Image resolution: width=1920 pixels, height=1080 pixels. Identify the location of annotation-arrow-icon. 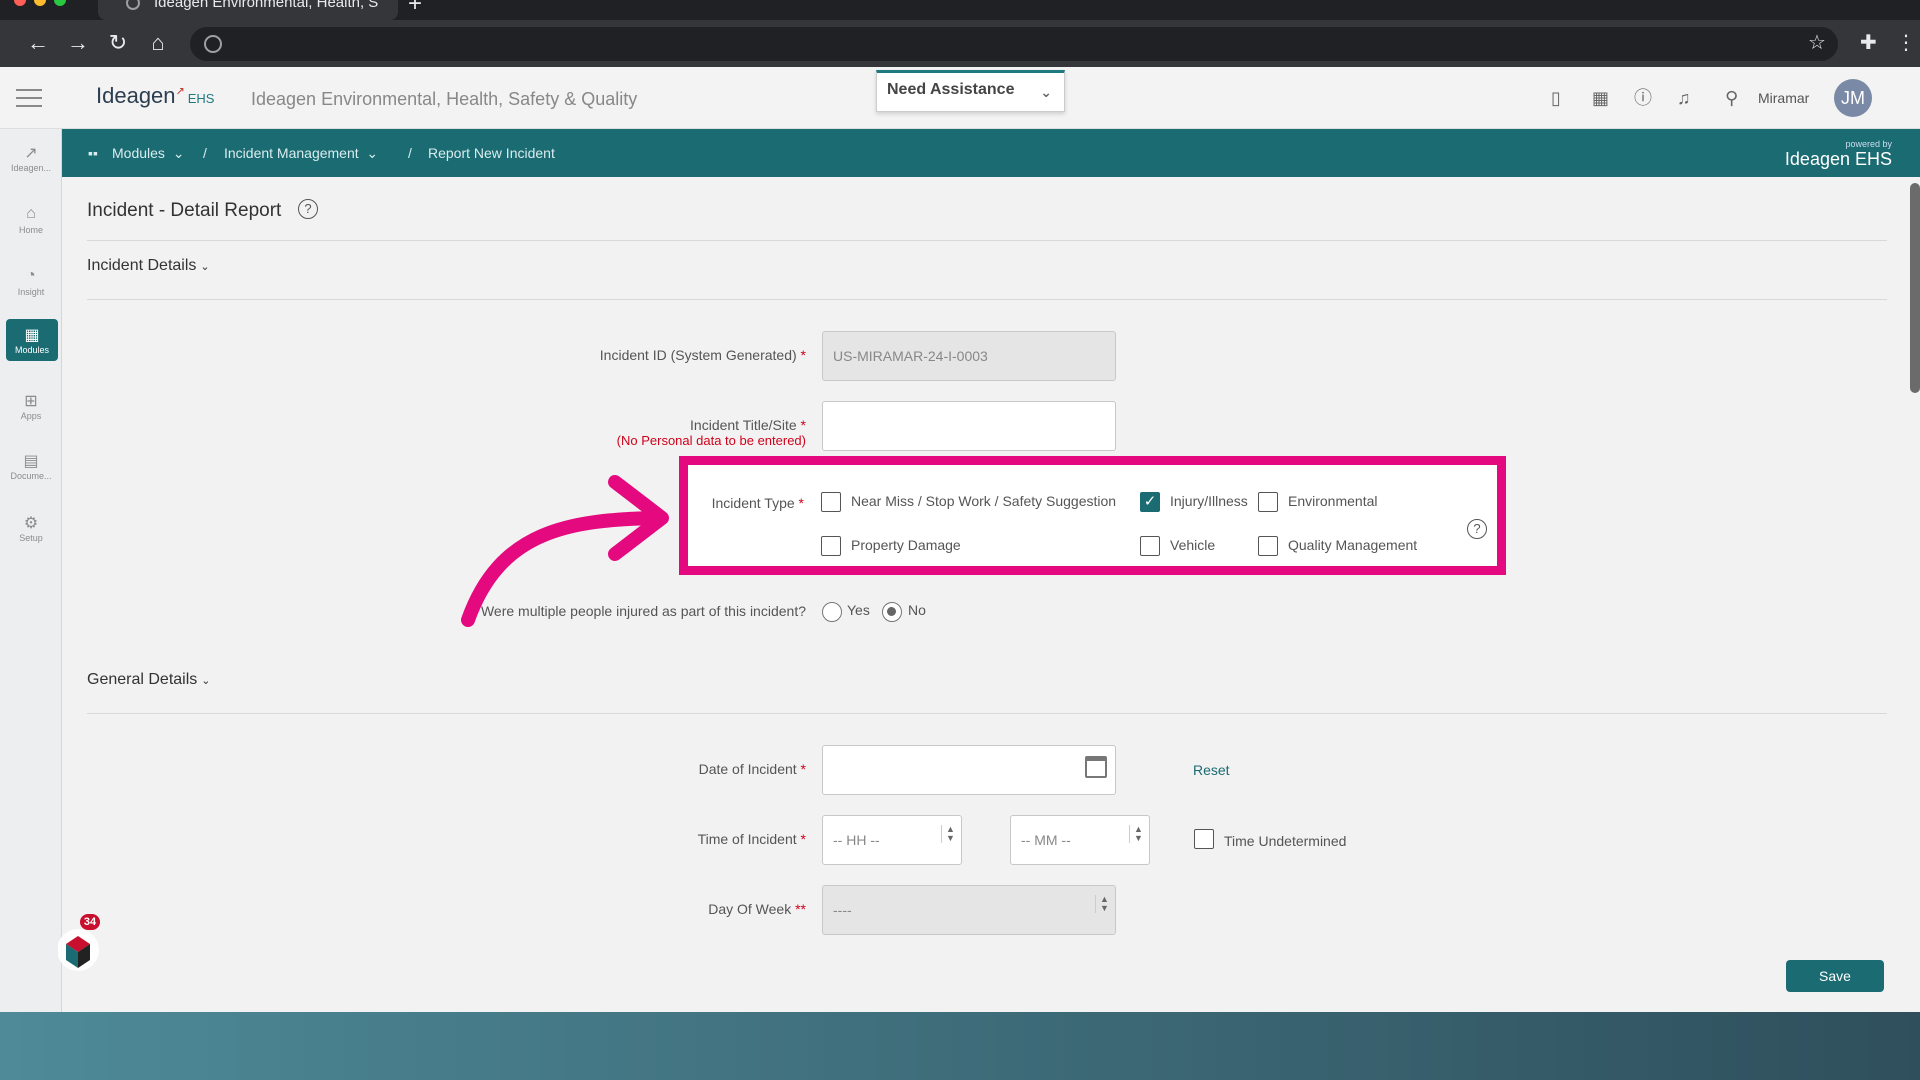
(565, 551).